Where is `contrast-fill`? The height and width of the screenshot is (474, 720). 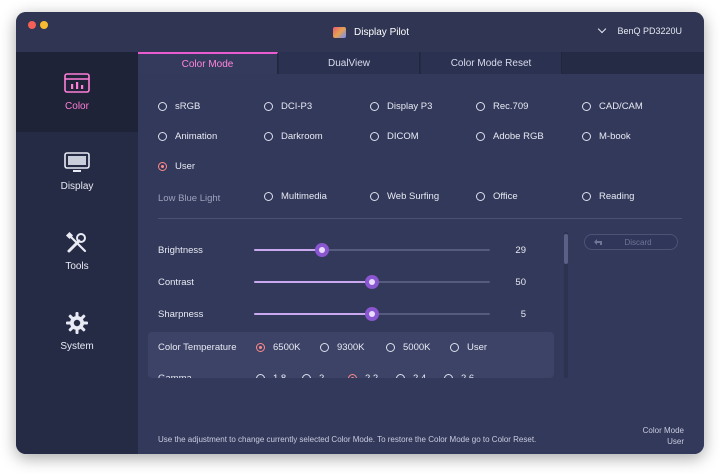
contrast-fill is located at coordinates (313, 282).